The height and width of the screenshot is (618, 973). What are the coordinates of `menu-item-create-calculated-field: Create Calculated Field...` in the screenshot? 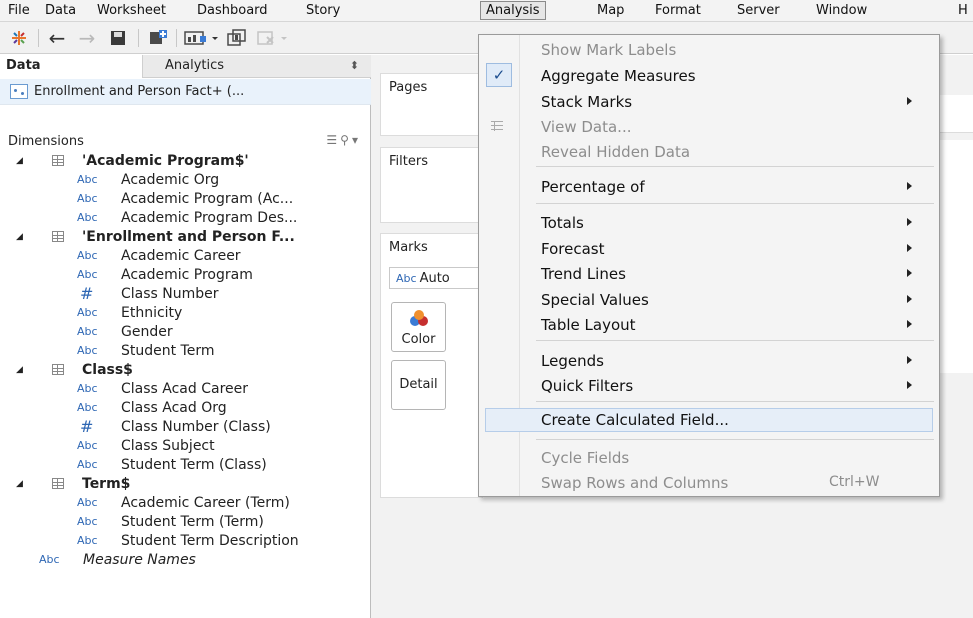 It's located at (709, 420).